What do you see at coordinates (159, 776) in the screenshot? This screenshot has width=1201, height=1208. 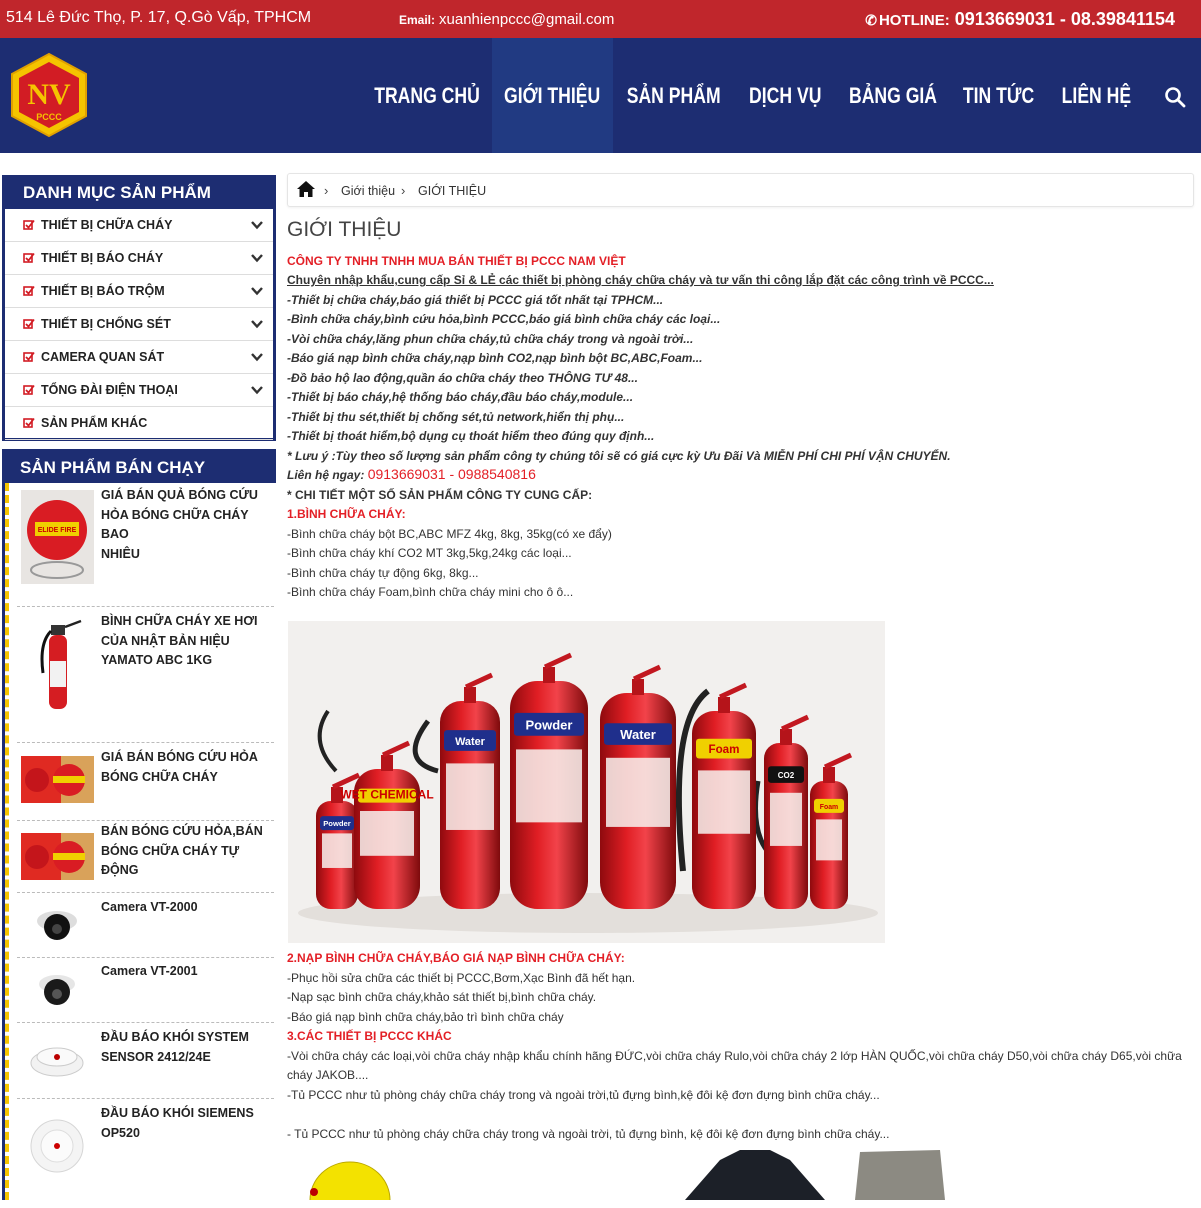 I see `product-name-line: BÓNG CHỮA CHÁY` at bounding box center [159, 776].